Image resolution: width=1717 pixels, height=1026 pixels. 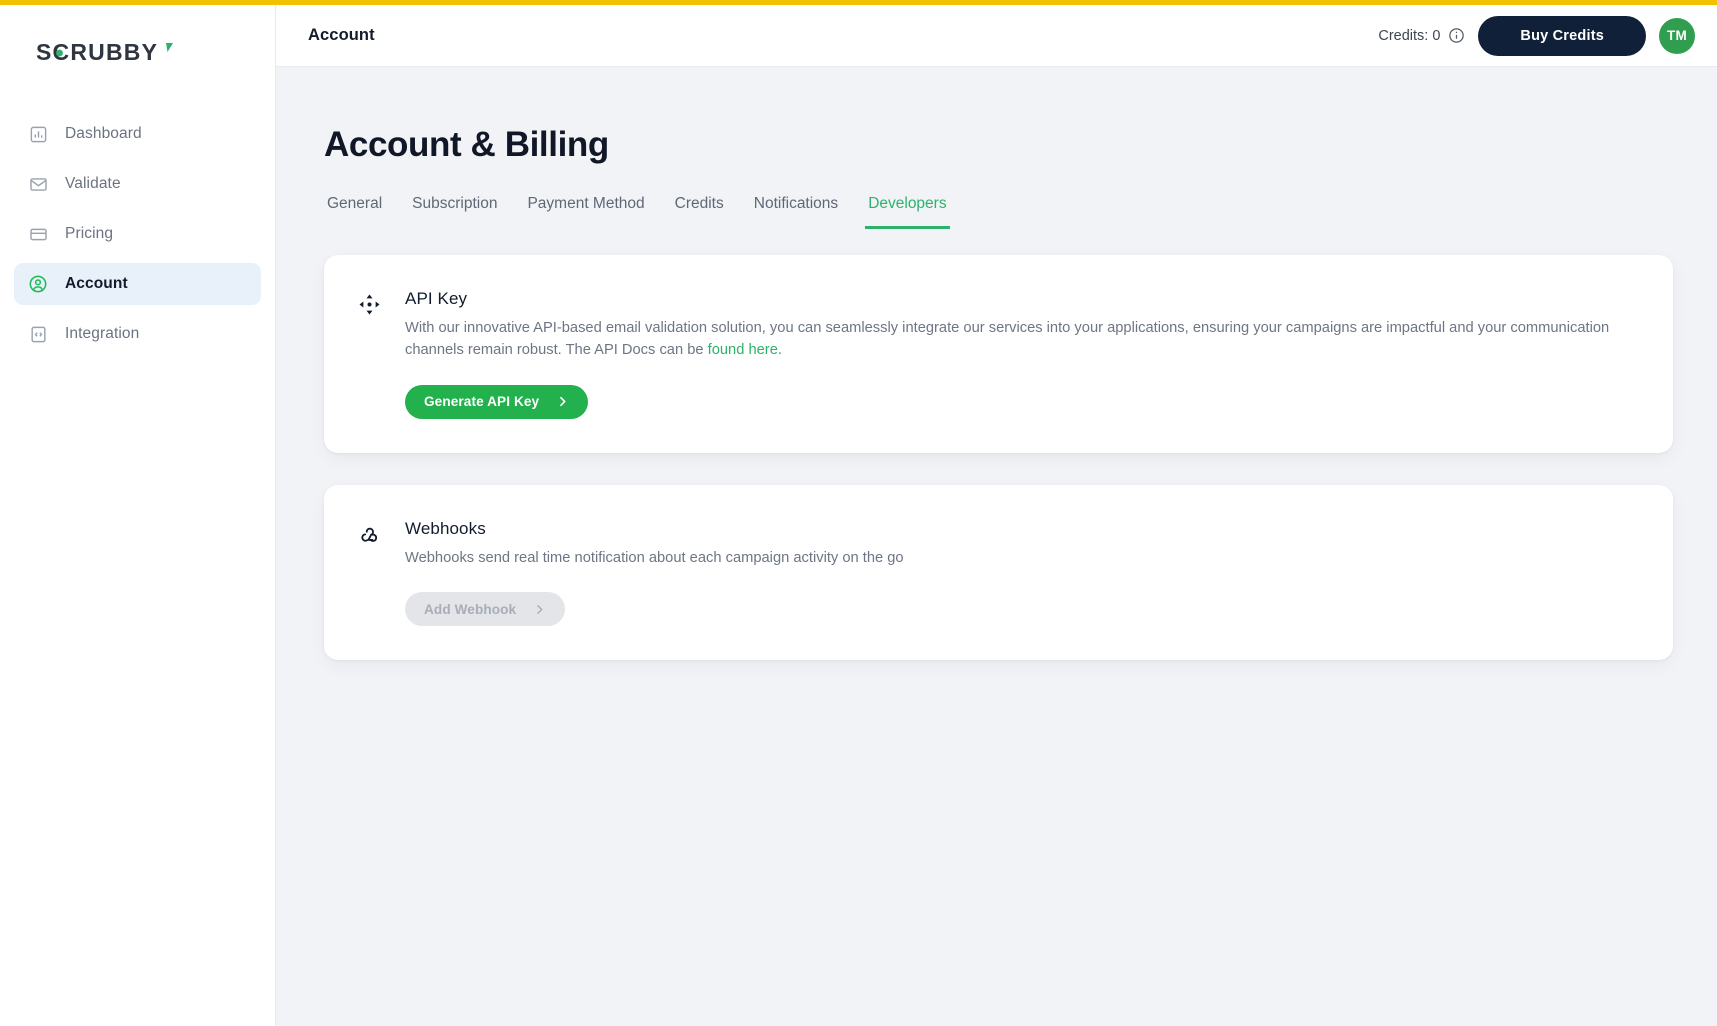 What do you see at coordinates (103, 133) in the screenshot?
I see `sidebar-item-label: Dashboard` at bounding box center [103, 133].